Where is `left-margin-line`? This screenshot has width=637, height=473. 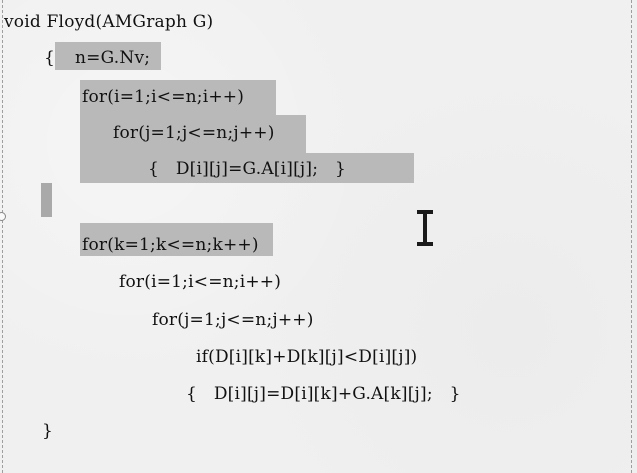 left-margin-line is located at coordinates (2, 236).